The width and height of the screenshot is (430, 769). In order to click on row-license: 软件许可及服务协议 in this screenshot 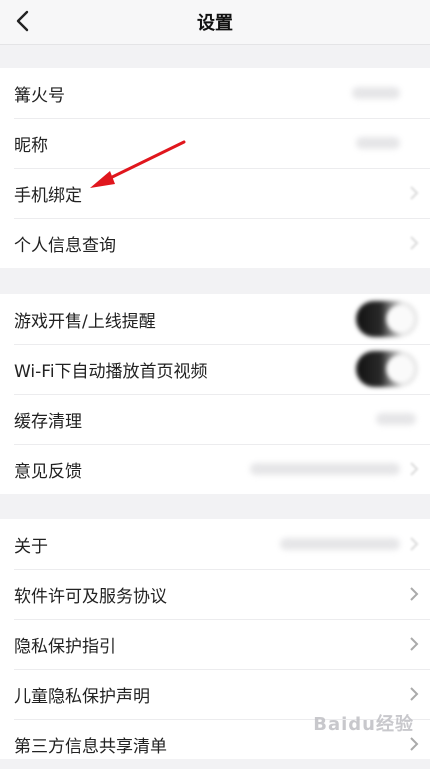, I will do `click(215, 594)`.